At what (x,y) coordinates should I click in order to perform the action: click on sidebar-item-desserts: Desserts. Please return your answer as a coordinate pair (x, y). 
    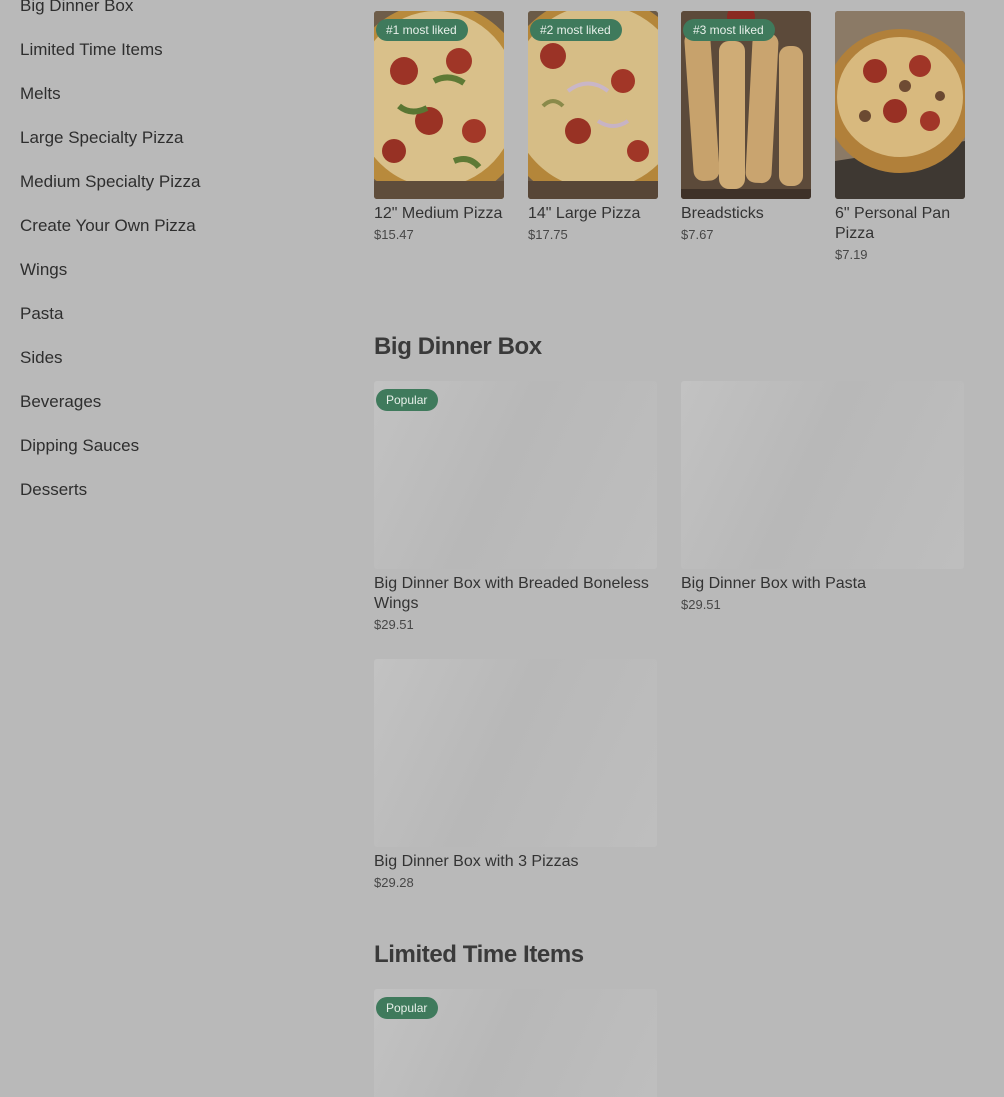
    Looking at the image, I should click on (170, 498).